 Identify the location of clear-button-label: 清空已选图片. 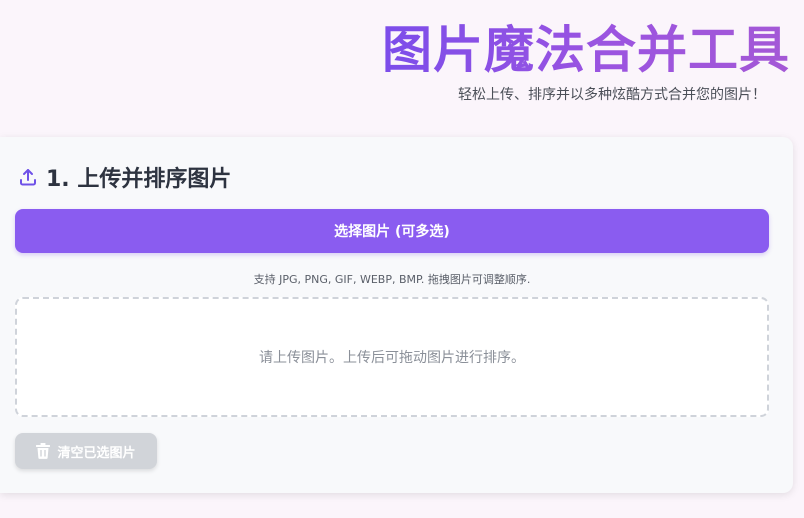
(96, 453).